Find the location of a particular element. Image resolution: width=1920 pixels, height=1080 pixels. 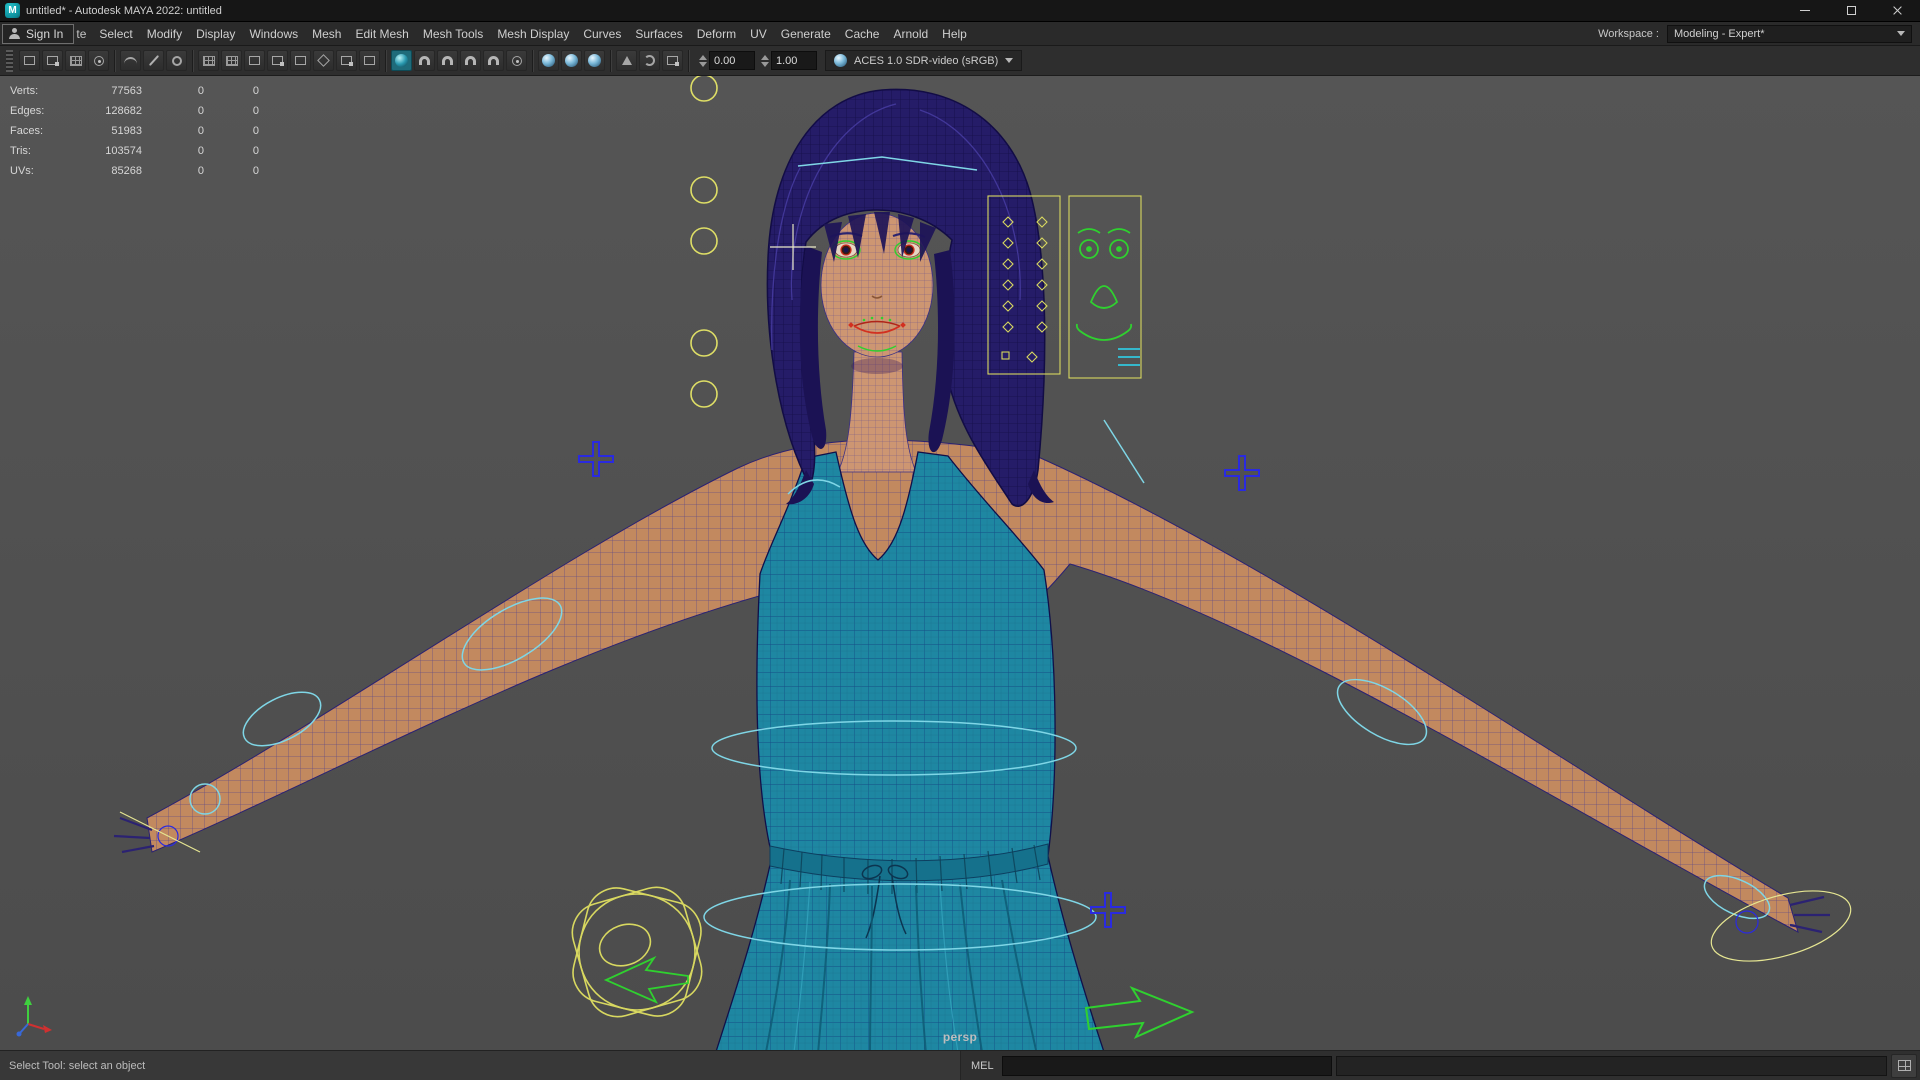

toolbar-separator is located at coordinates (192, 60).